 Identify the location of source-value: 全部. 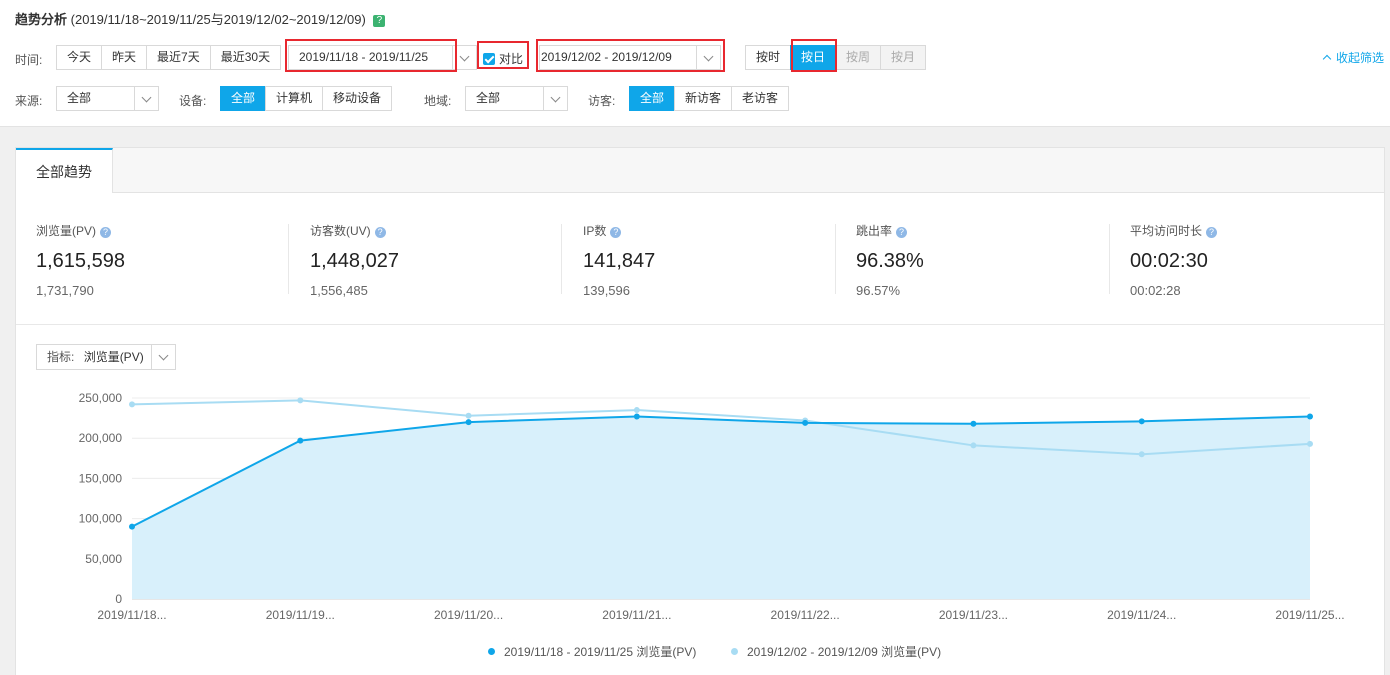
(79, 98).